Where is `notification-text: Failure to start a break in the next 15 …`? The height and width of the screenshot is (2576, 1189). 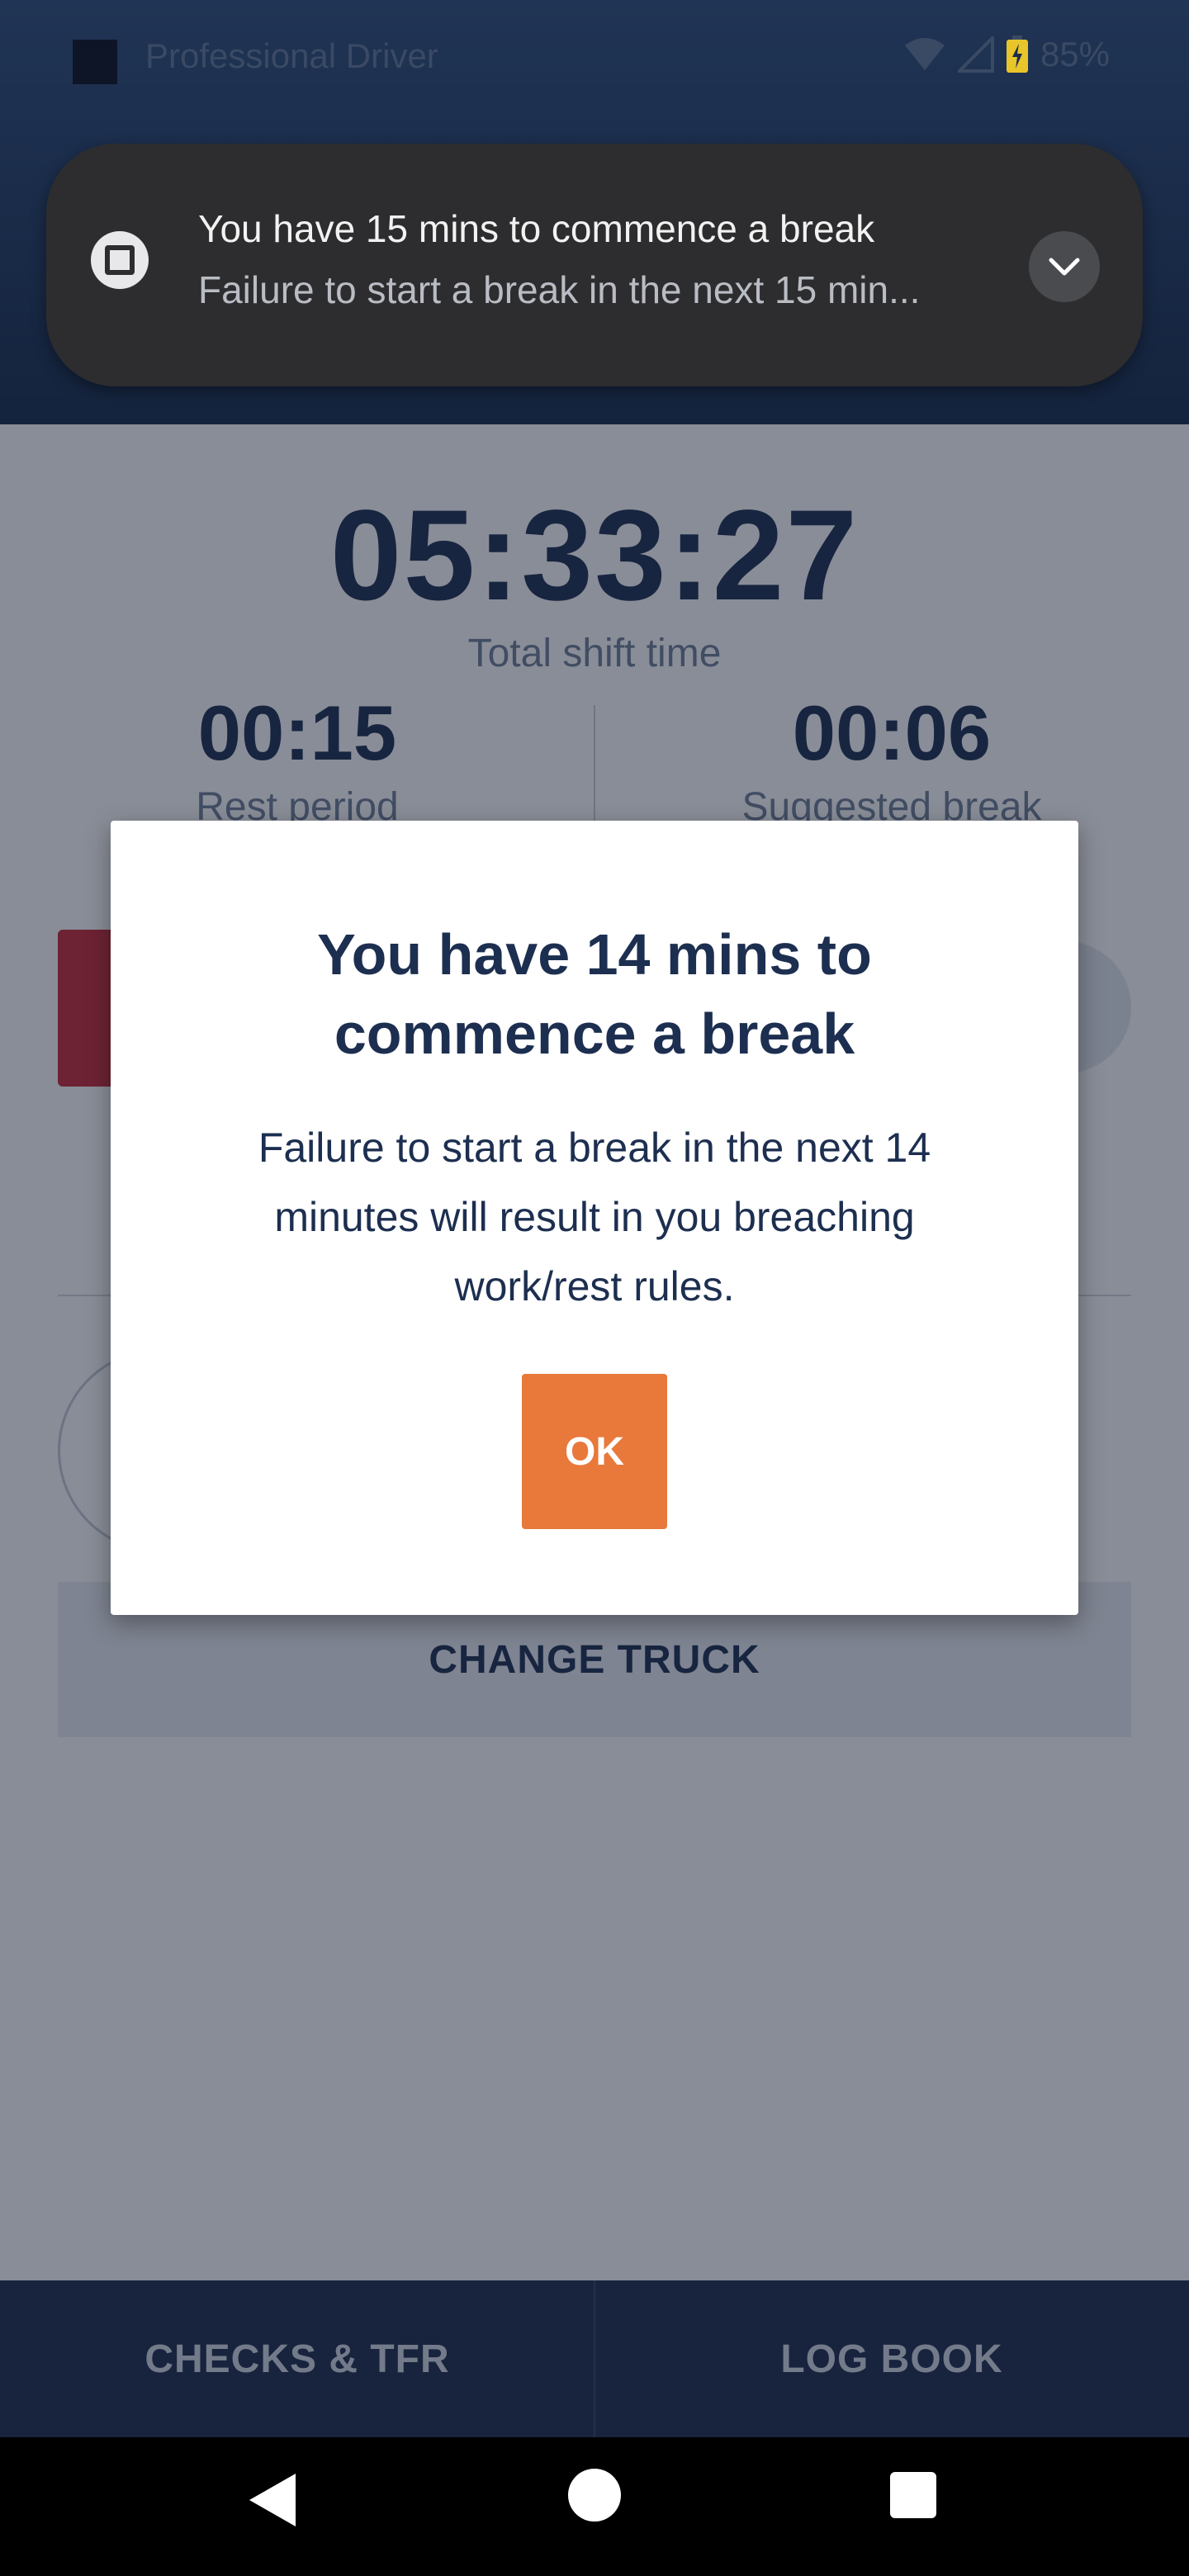
notification-text: Failure to start a break in the next 15 … is located at coordinates (559, 289).